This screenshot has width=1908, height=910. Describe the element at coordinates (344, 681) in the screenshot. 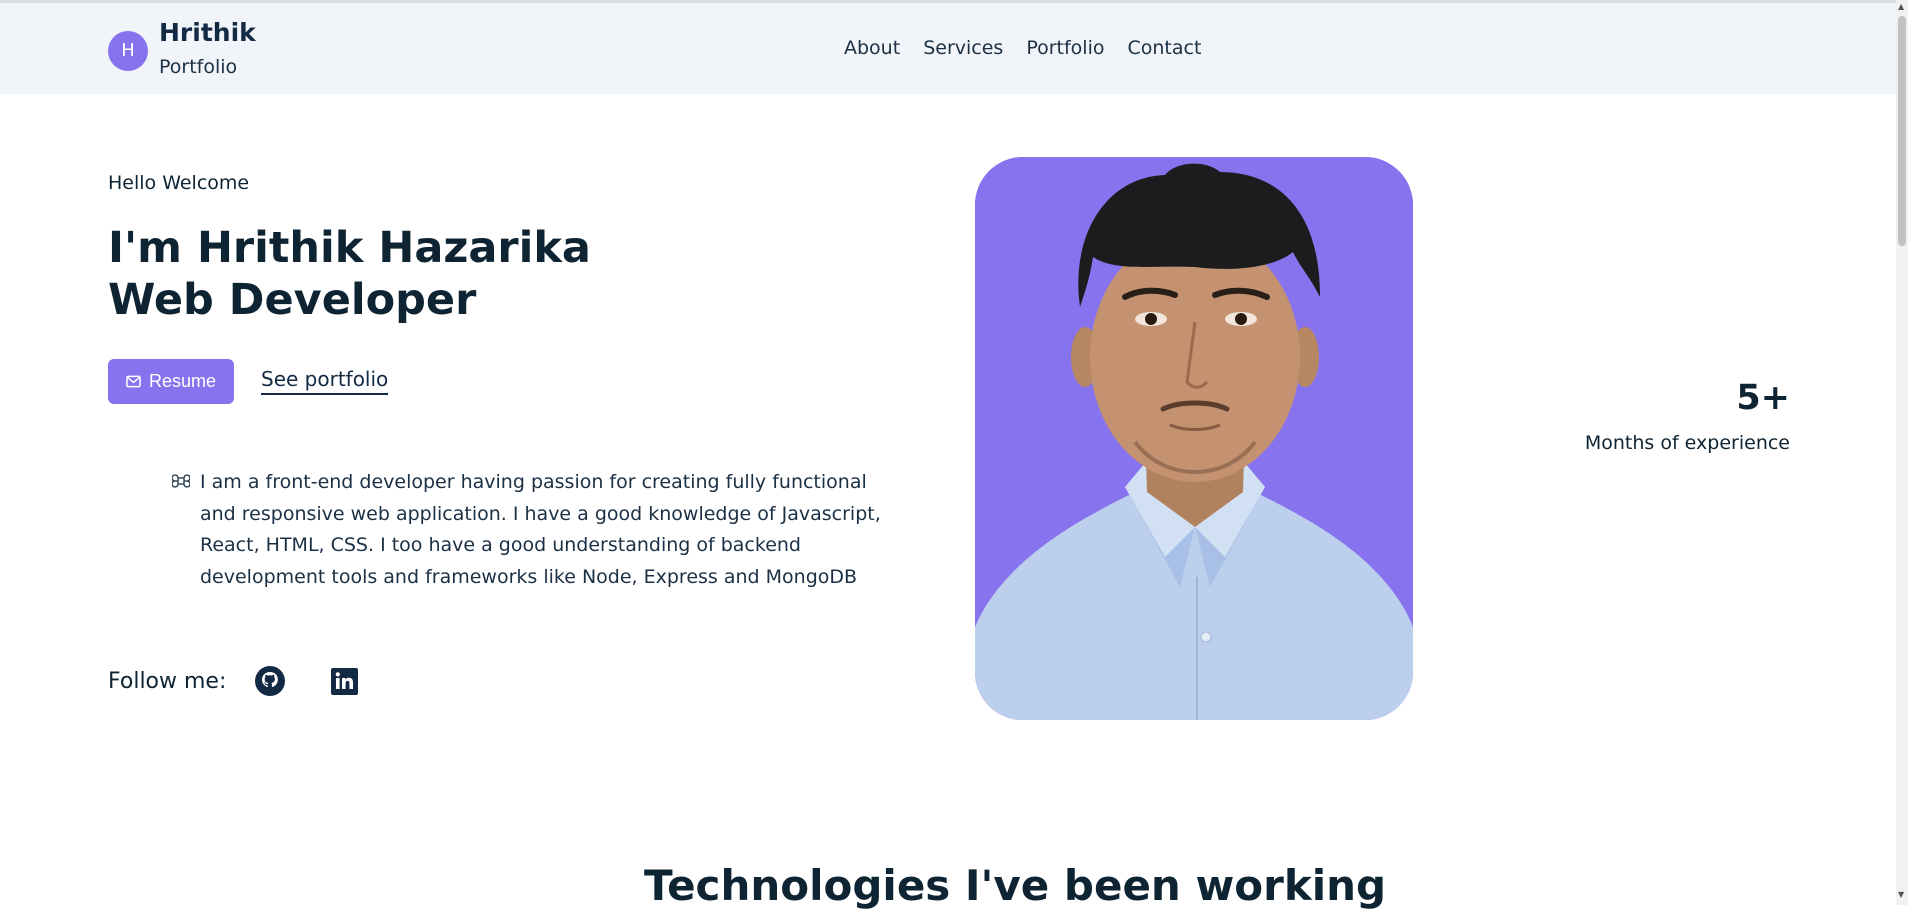

I see `linkedin-icon` at that location.